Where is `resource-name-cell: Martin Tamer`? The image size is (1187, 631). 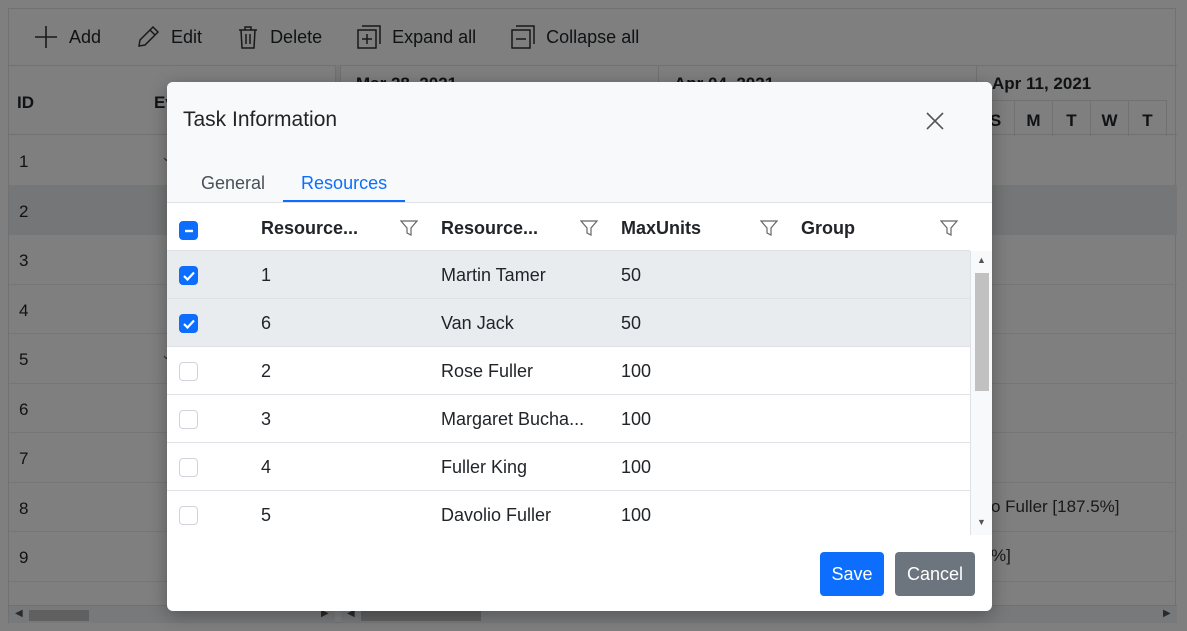 resource-name-cell: Martin Tamer is located at coordinates (493, 275).